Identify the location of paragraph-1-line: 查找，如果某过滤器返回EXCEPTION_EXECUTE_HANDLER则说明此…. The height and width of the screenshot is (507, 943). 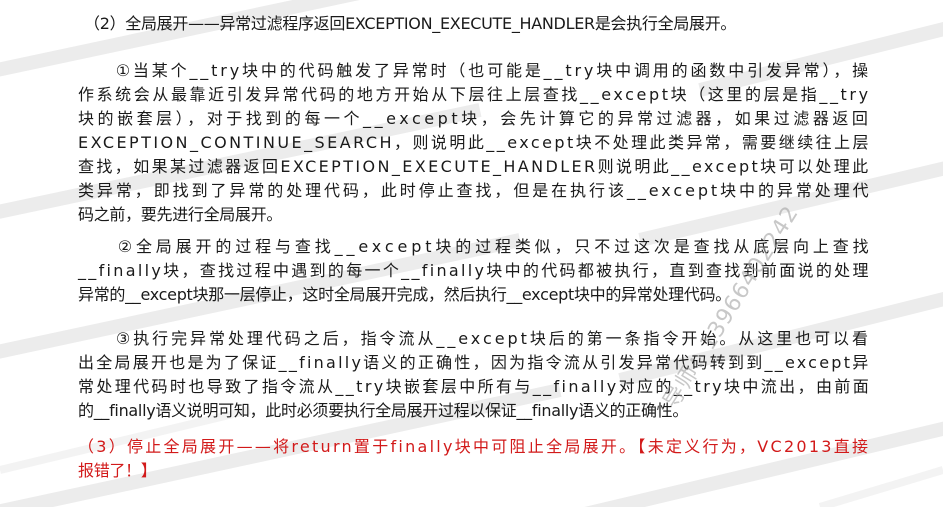
(474, 166).